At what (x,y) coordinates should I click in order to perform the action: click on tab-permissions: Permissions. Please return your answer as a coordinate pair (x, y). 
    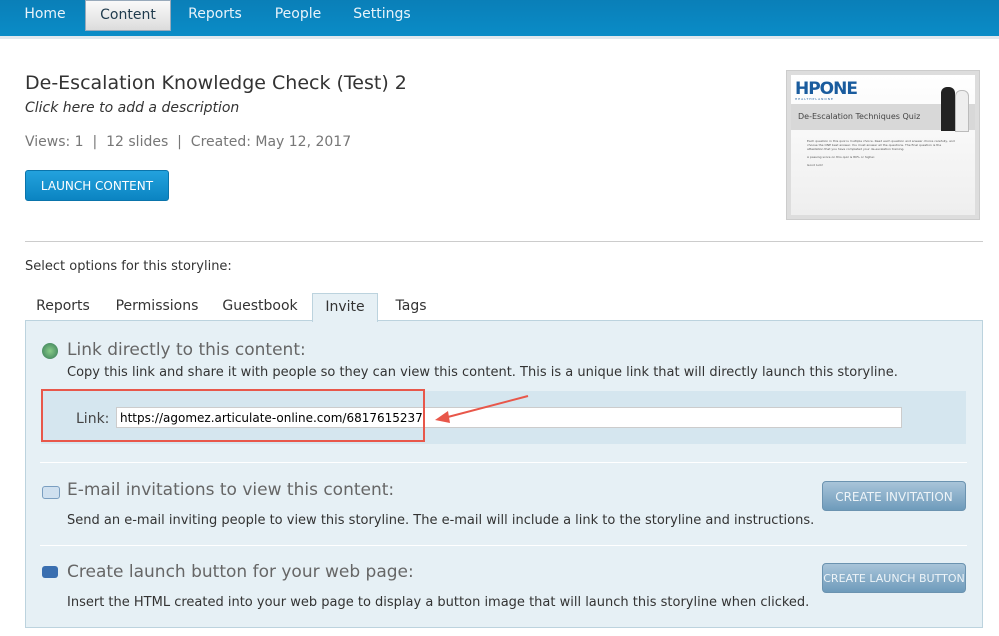
    Looking at the image, I should click on (157, 306).